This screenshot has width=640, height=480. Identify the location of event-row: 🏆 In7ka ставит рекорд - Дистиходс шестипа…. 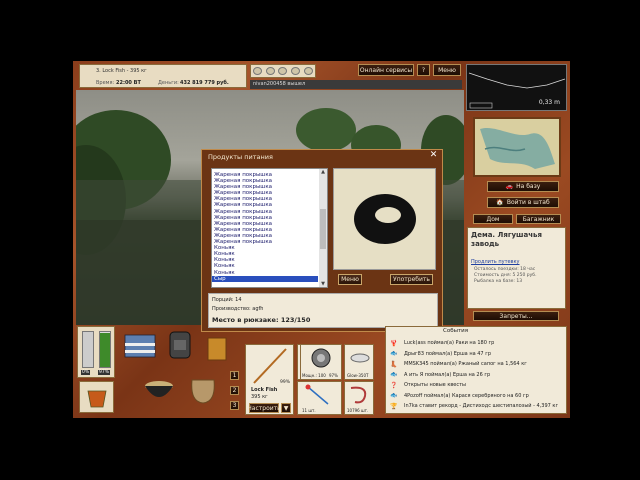
(476, 406).